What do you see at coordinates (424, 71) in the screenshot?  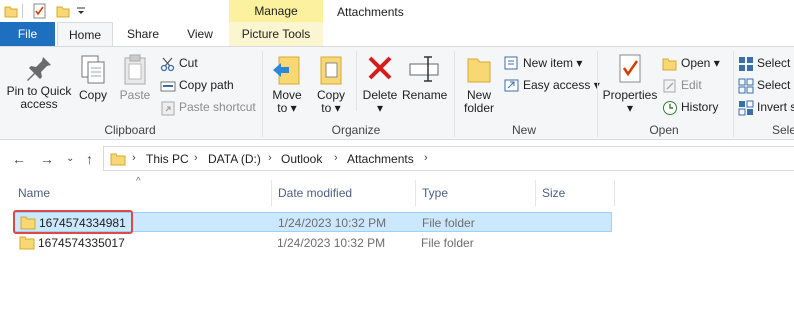 I see `rename-icon` at bounding box center [424, 71].